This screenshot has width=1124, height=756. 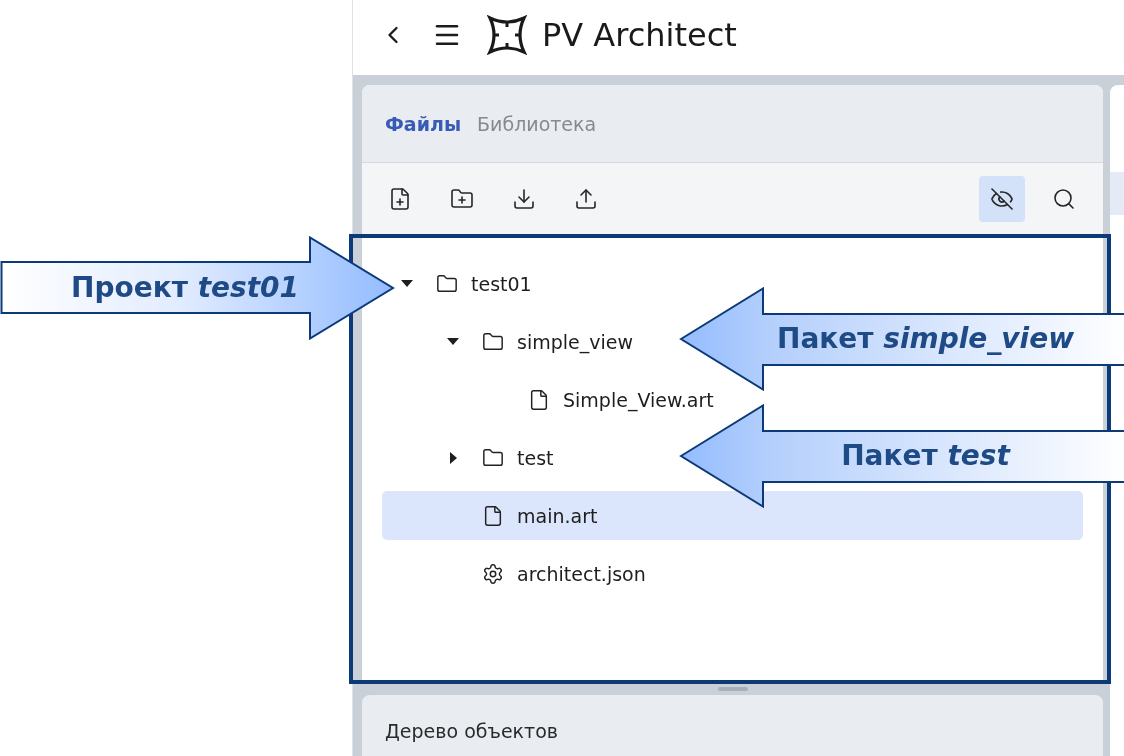 What do you see at coordinates (732, 515) in the screenshot?
I see `tree-item: main.art` at bounding box center [732, 515].